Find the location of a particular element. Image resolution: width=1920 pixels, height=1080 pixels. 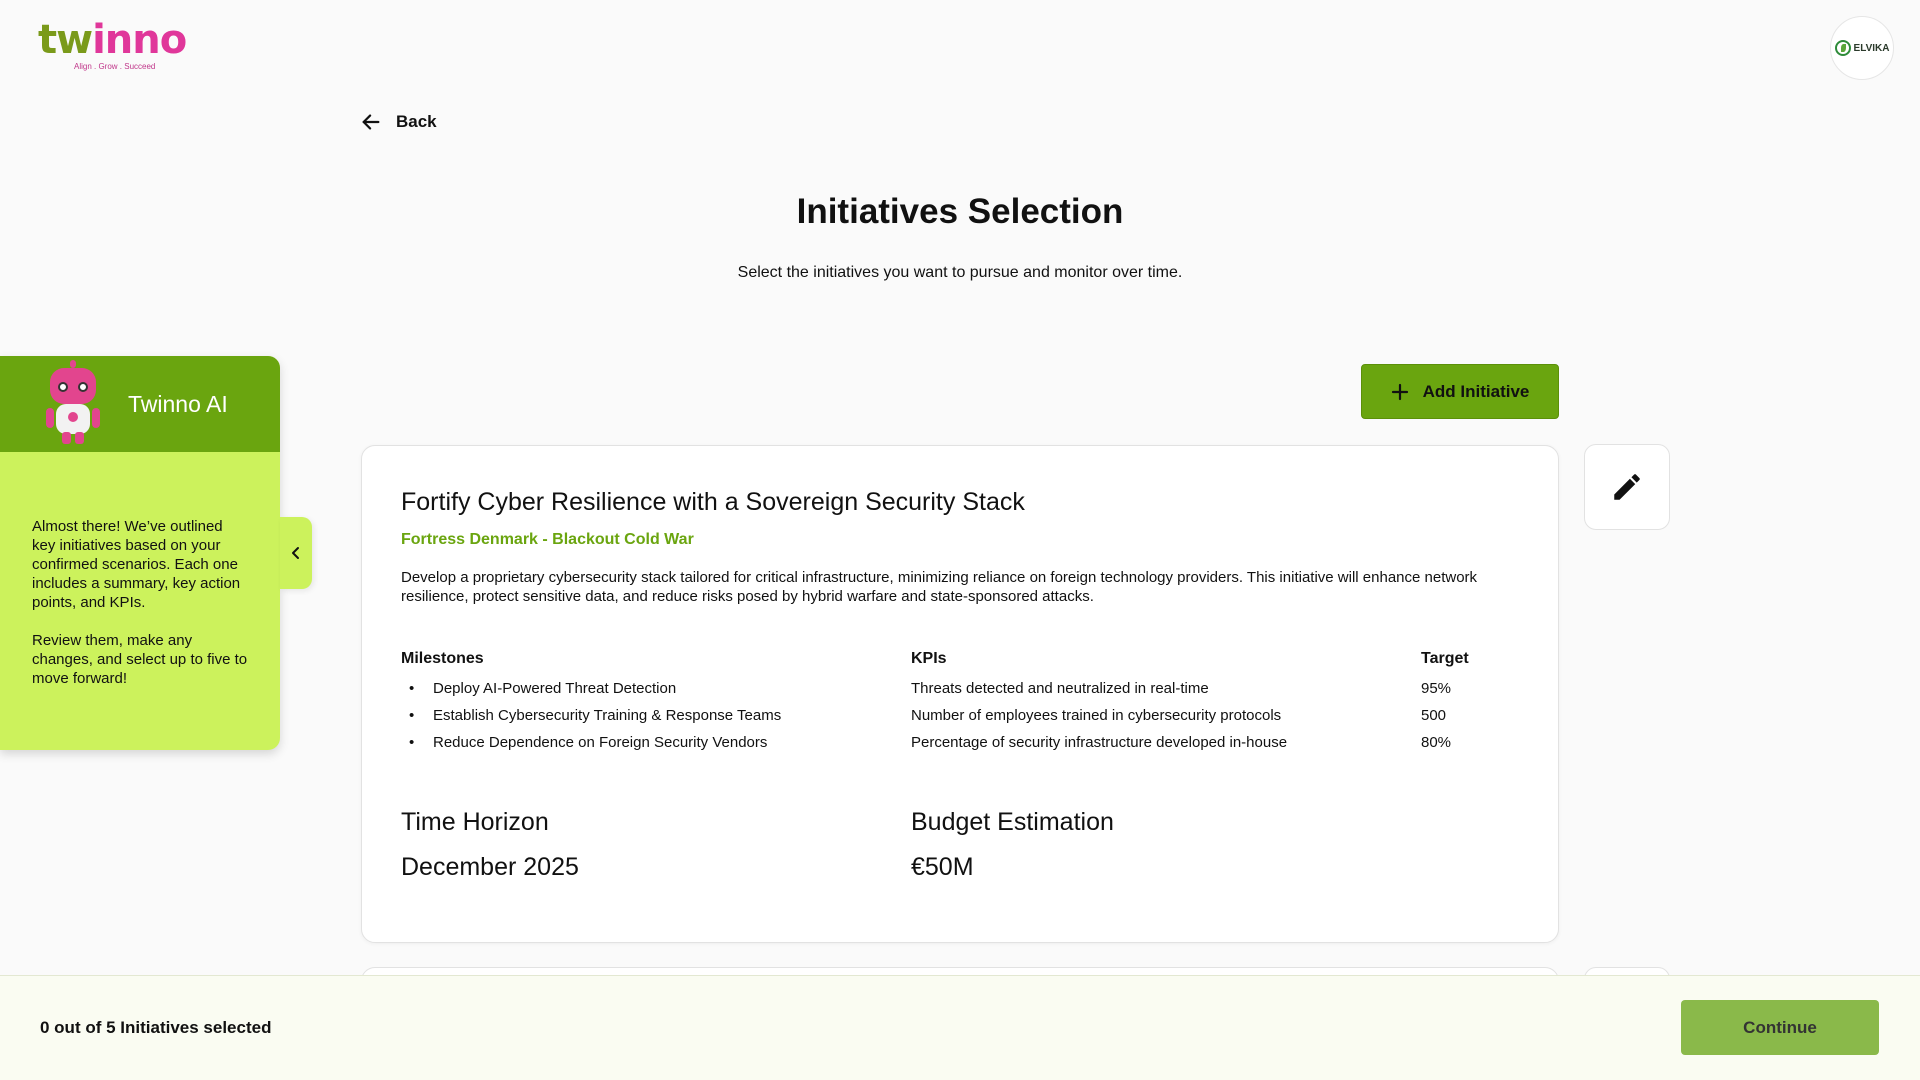

time-horizon-value: December 2025 is located at coordinates (490, 867).